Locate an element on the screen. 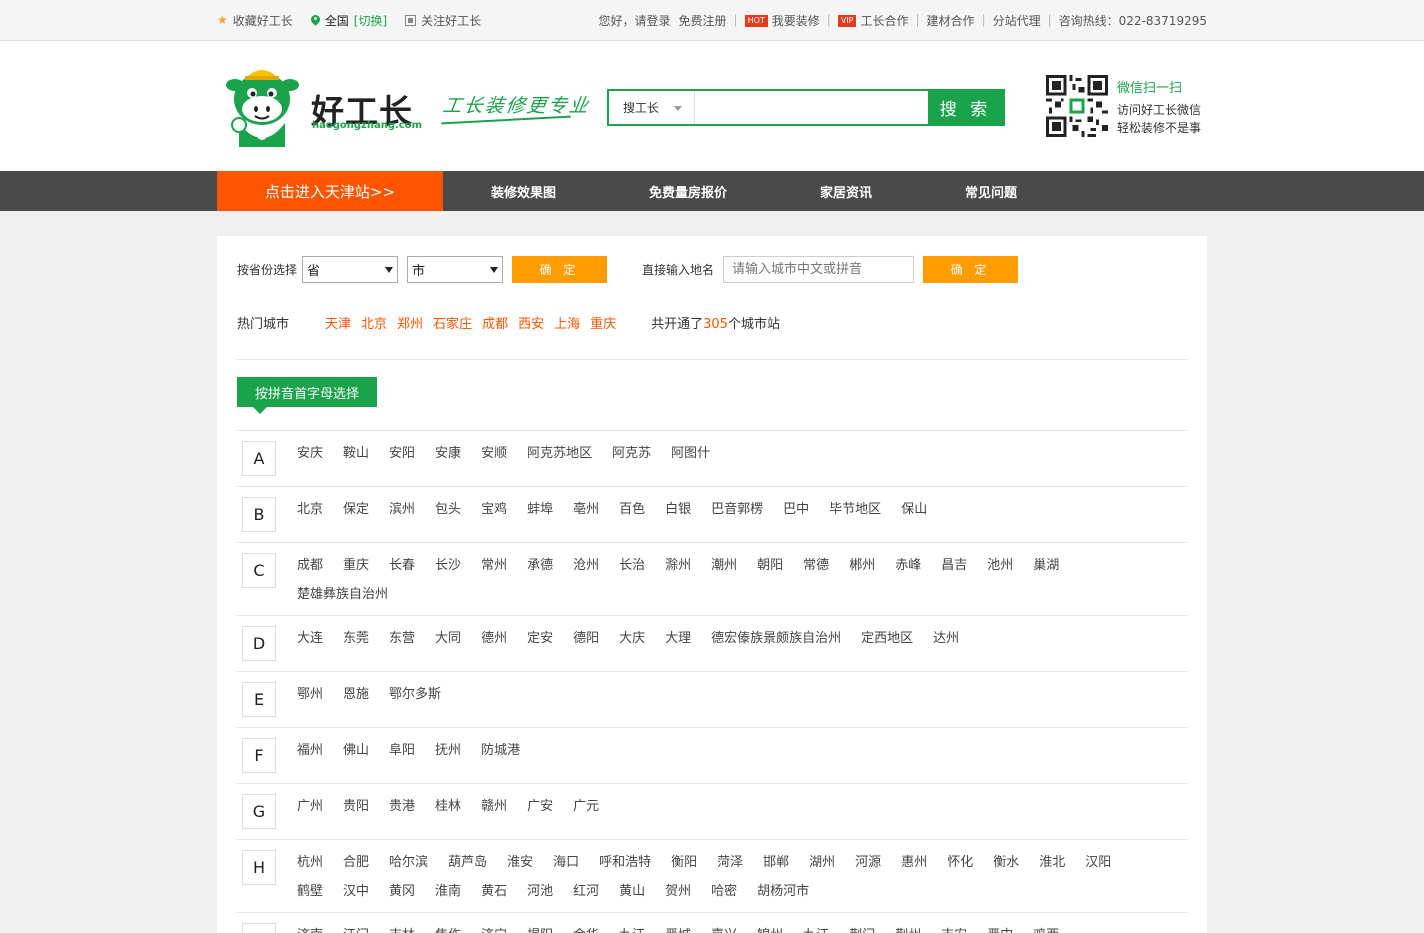 This screenshot has height=933, width=1424. enter-tianjin-button: 点击进入天津站>> is located at coordinates (330, 191).